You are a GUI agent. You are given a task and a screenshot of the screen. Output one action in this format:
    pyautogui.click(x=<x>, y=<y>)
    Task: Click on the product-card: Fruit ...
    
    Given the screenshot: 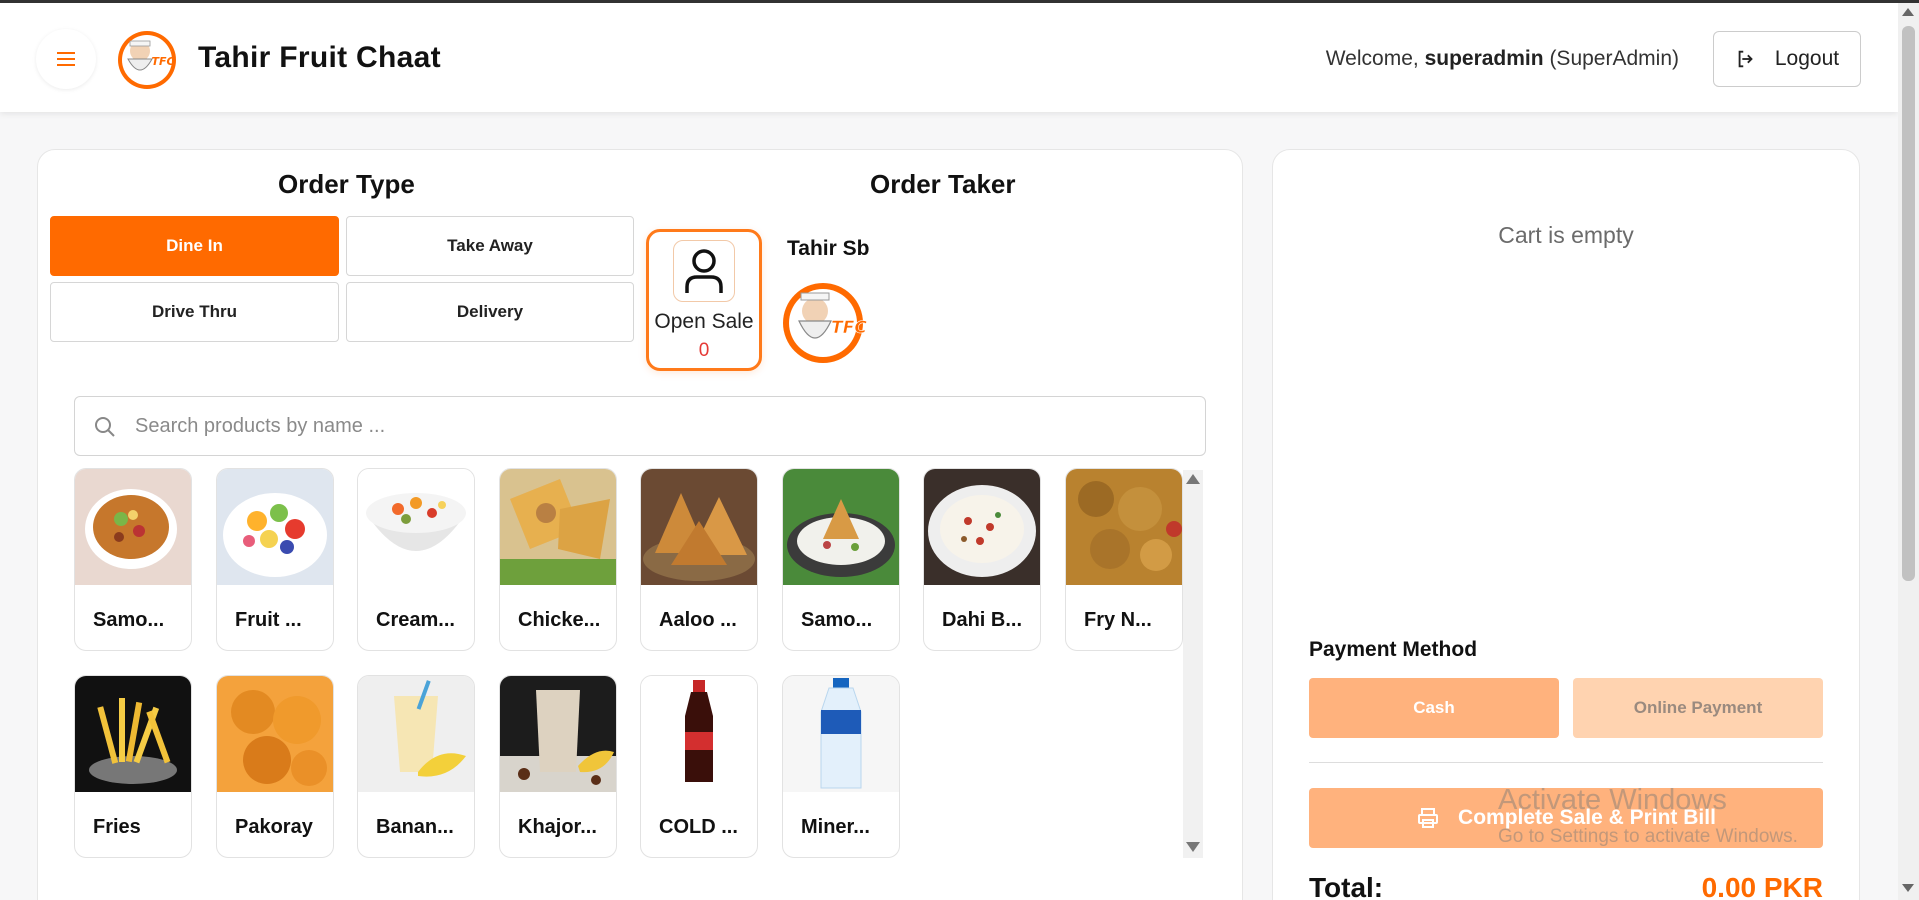 What is the action you would take?
    pyautogui.click(x=275, y=559)
    